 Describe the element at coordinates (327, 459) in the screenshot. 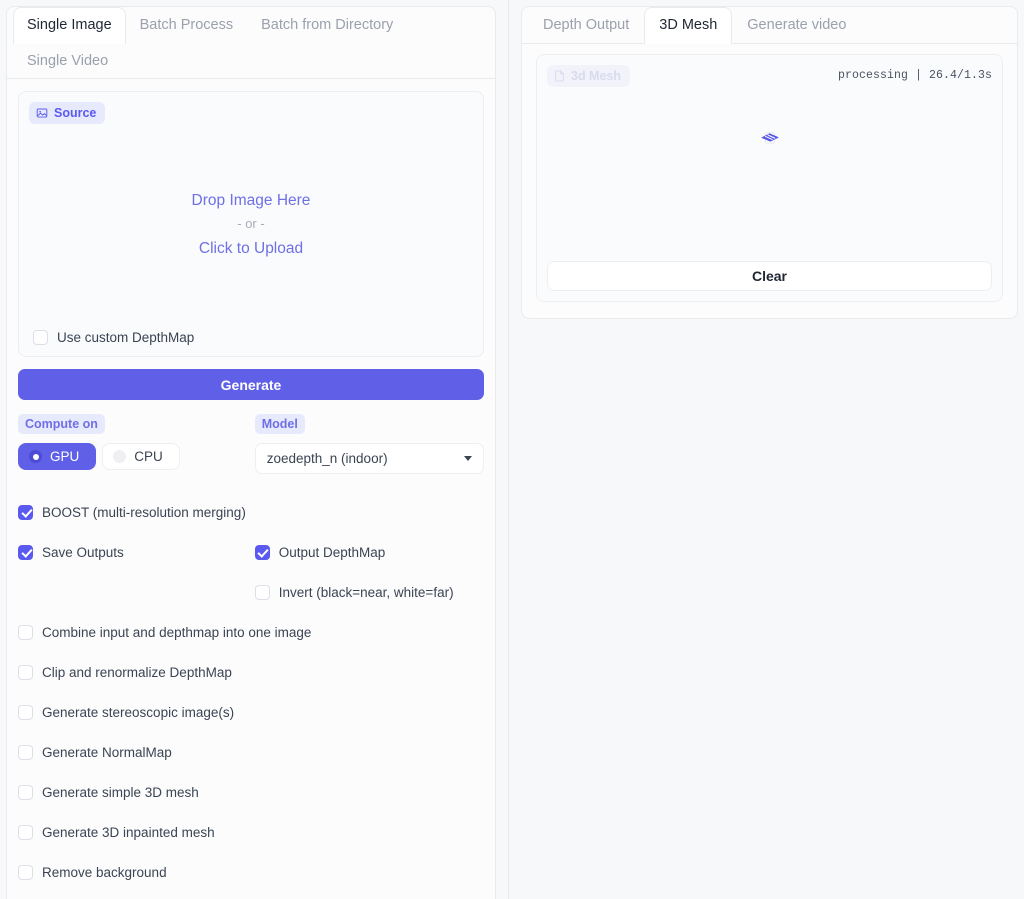

I see `model-select-value: zoedepth_n (indoor)` at that location.